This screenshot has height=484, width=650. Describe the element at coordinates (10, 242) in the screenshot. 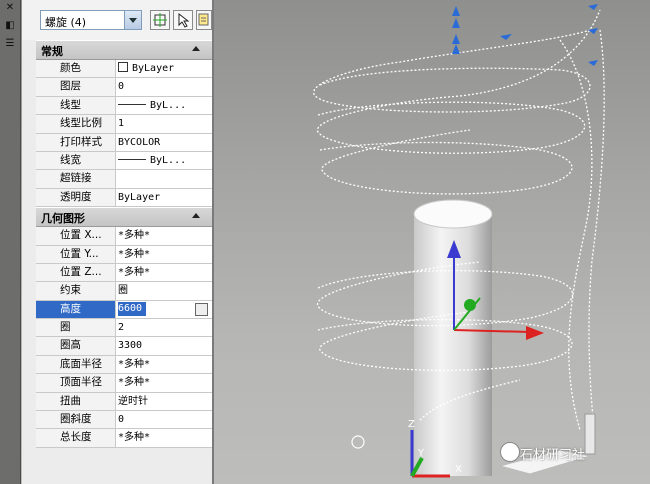

I see `palette-side-strip: ✕ ◧ ☰` at that location.